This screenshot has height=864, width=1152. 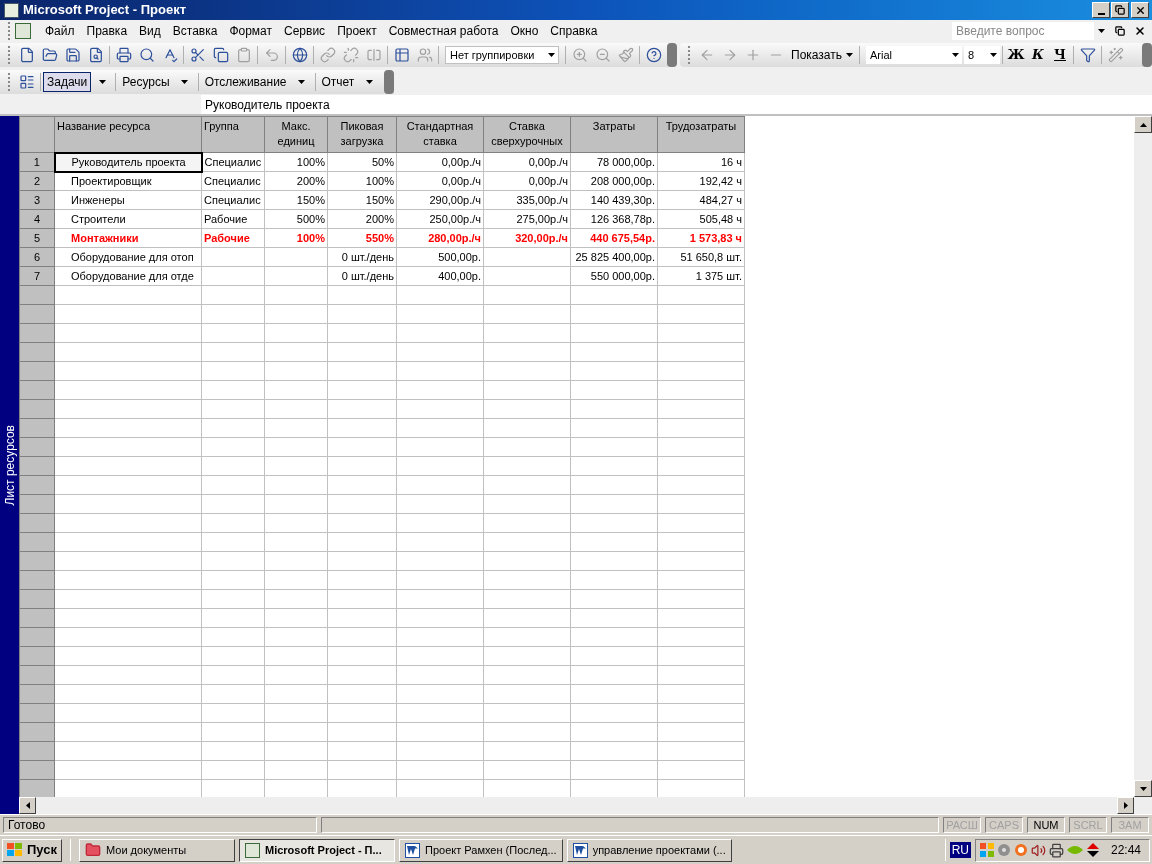 I want to click on table-cell: 335,00р./ч, so click(x=527, y=200).